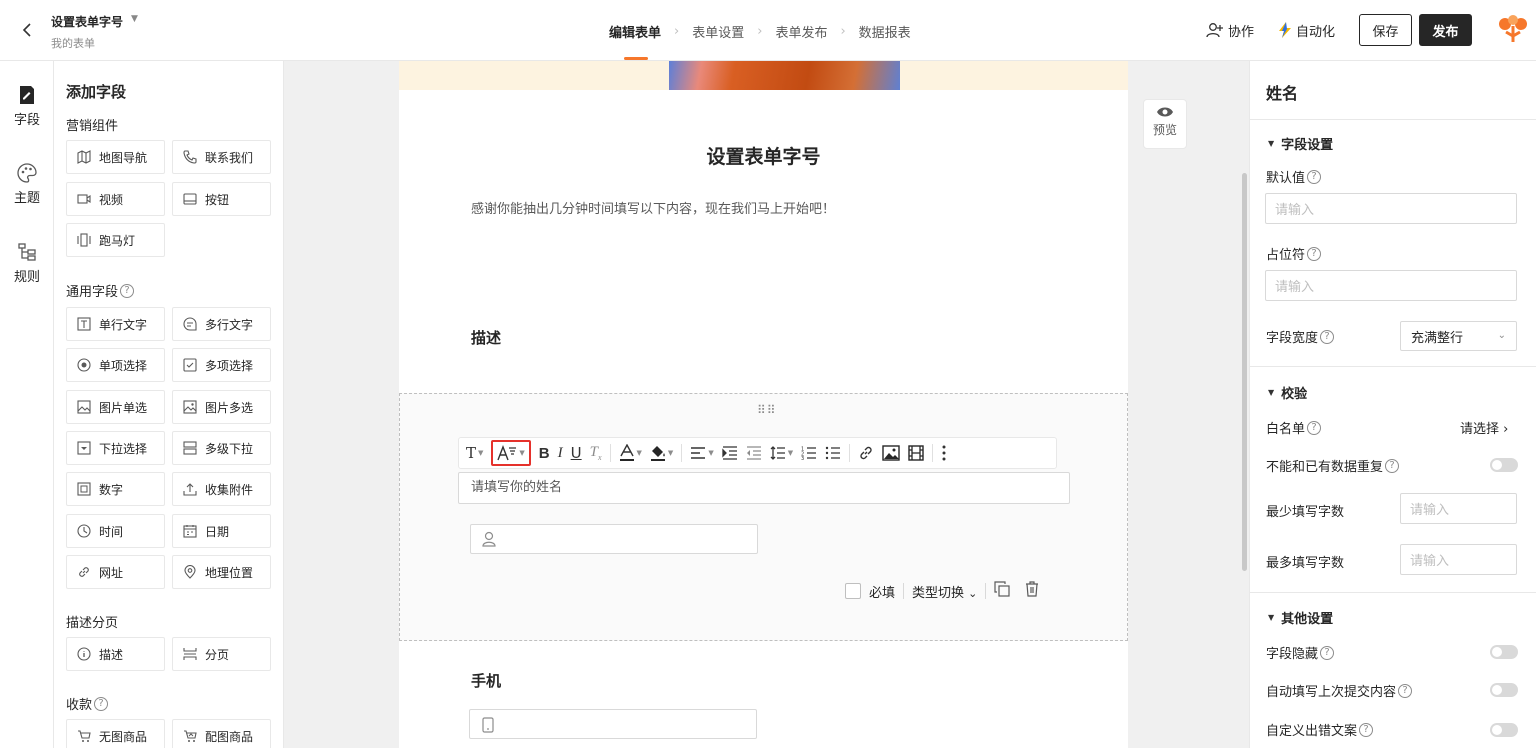 The width and height of the screenshot is (1536, 748). I want to click on publish-button: 发布, so click(1445, 30).